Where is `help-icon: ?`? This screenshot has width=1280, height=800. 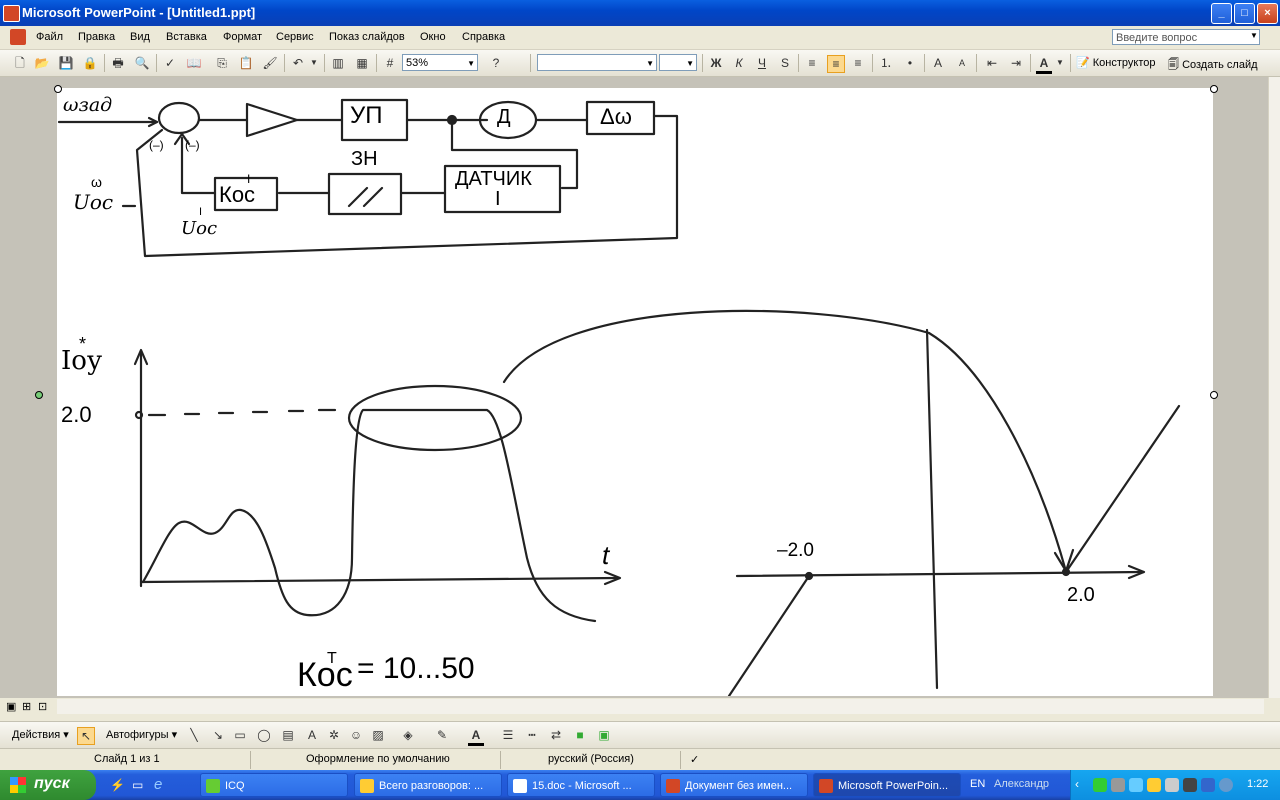
help-icon: ? is located at coordinates (496, 63).